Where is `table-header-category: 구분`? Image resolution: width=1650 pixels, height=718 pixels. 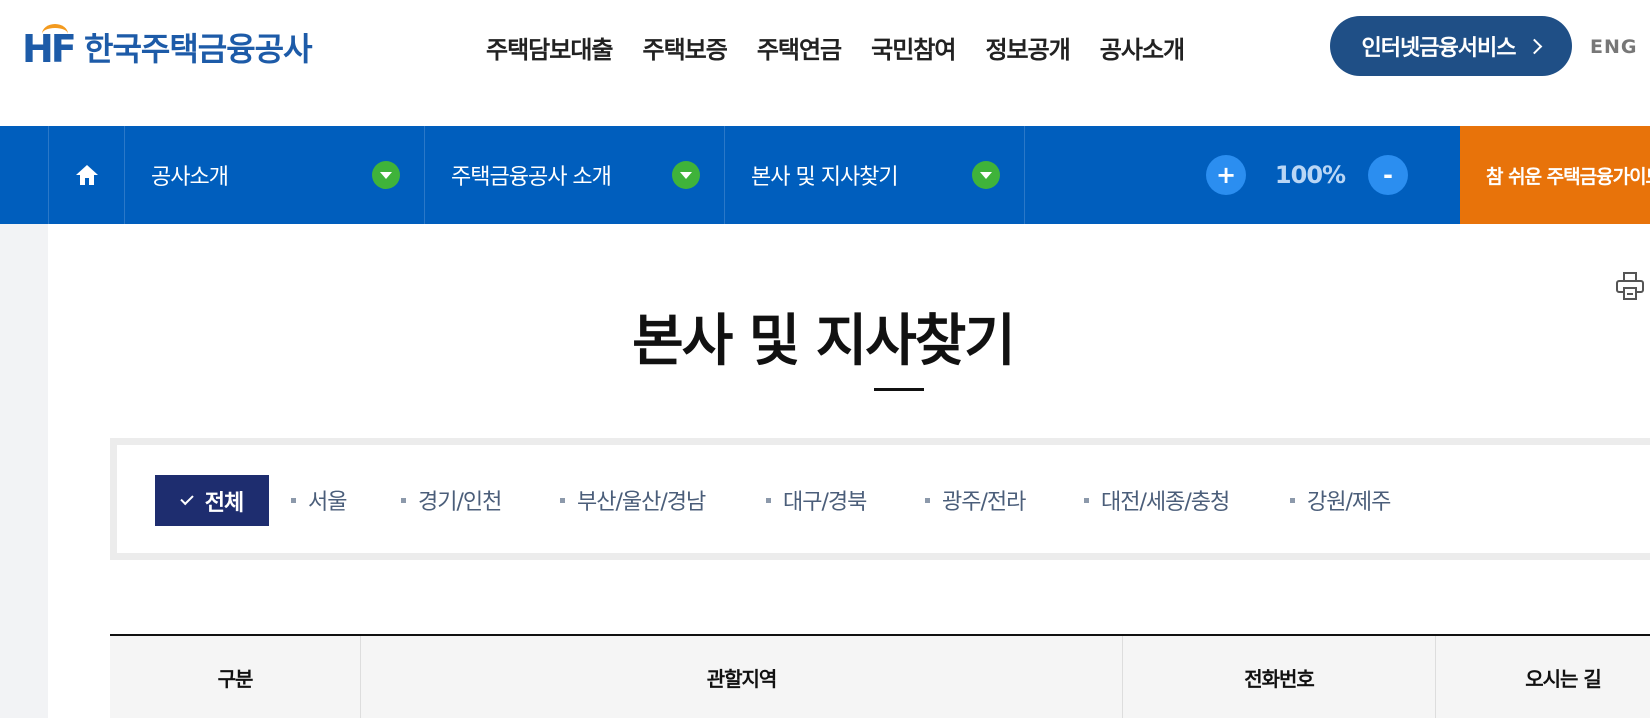 table-header-category: 구분 is located at coordinates (235, 677).